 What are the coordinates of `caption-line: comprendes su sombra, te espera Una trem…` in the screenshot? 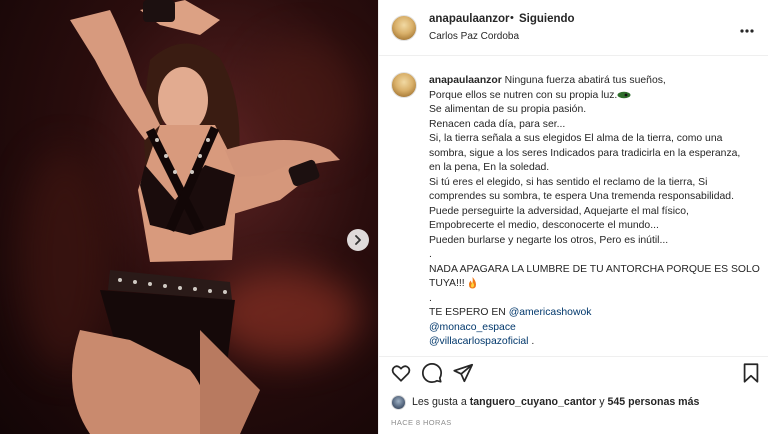 It's located at (581, 196).